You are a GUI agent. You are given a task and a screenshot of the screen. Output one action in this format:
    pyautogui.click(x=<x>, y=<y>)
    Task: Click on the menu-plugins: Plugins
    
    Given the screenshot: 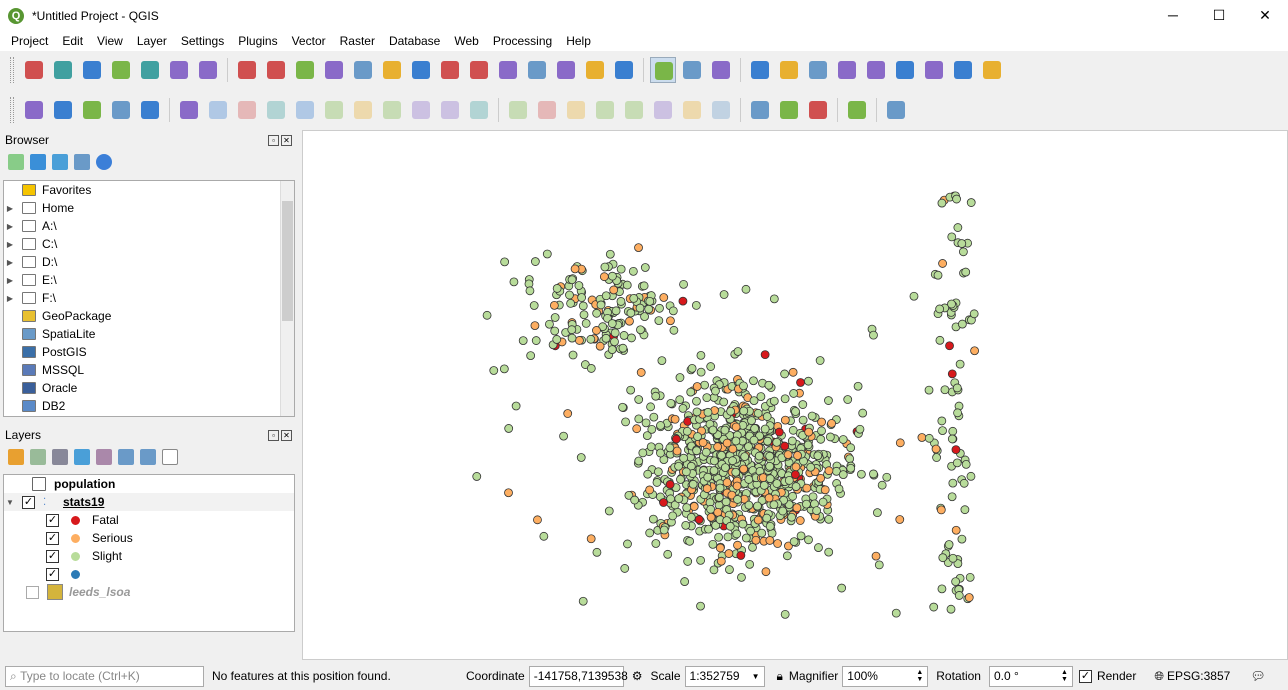 What is the action you would take?
    pyautogui.click(x=257, y=41)
    